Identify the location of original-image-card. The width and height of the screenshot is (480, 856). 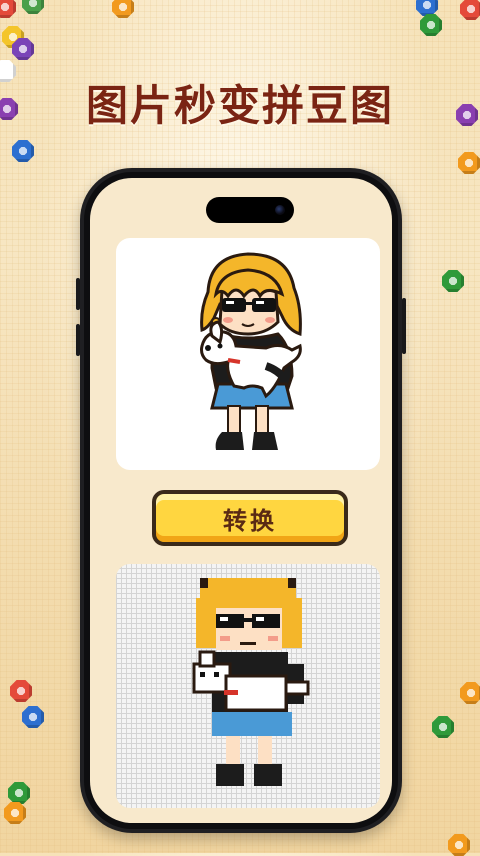
(248, 354).